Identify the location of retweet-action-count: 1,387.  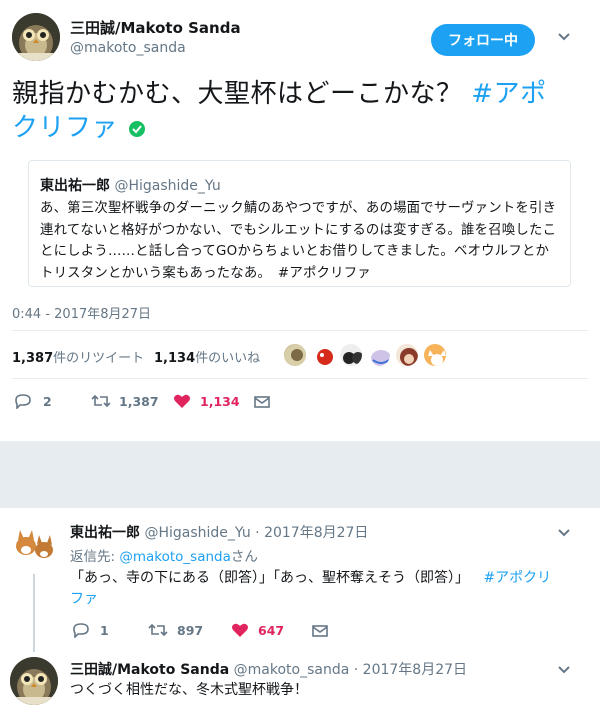
(139, 401).